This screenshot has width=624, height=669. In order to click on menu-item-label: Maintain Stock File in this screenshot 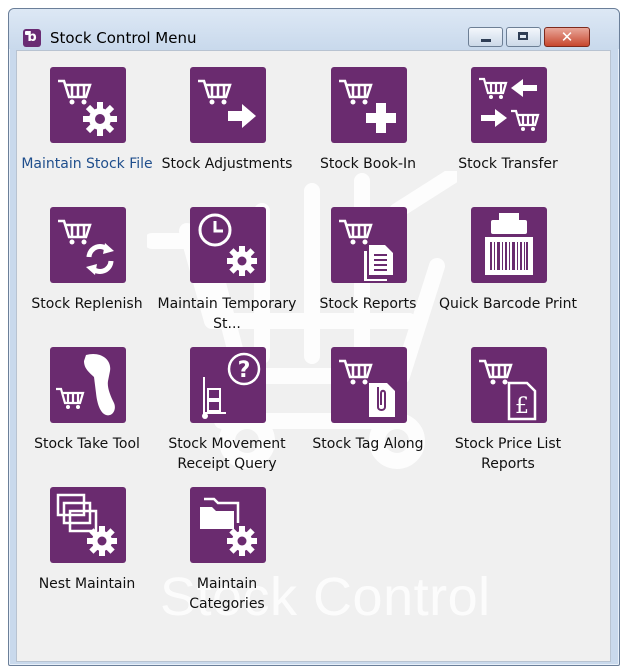, I will do `click(87, 164)`.